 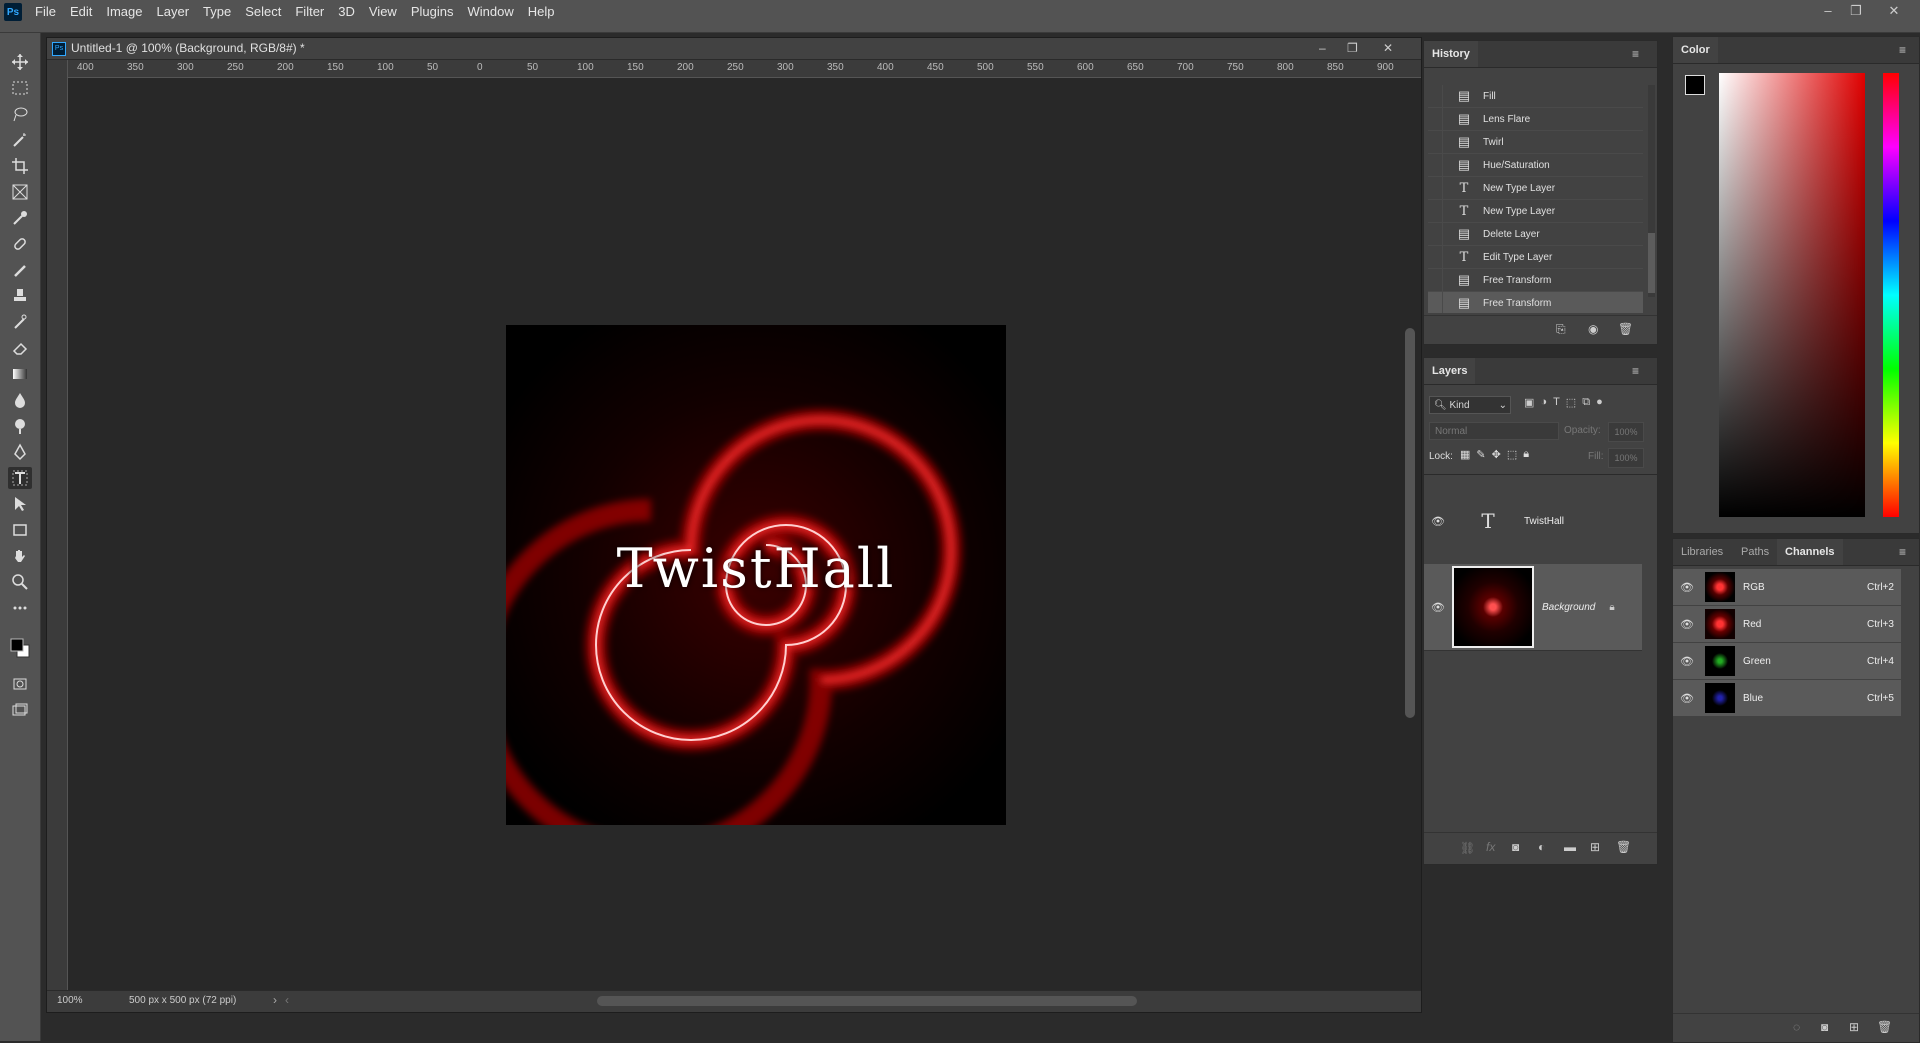 What do you see at coordinates (1541, 847) in the screenshot?
I see `adjustment-layer-icon: ◐` at bounding box center [1541, 847].